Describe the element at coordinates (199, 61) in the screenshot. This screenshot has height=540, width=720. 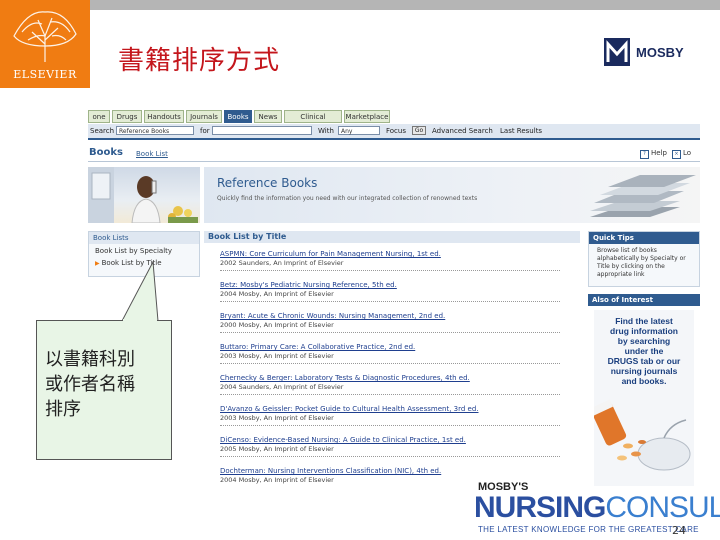
I see `slide-title: 書籍排序方式` at that location.